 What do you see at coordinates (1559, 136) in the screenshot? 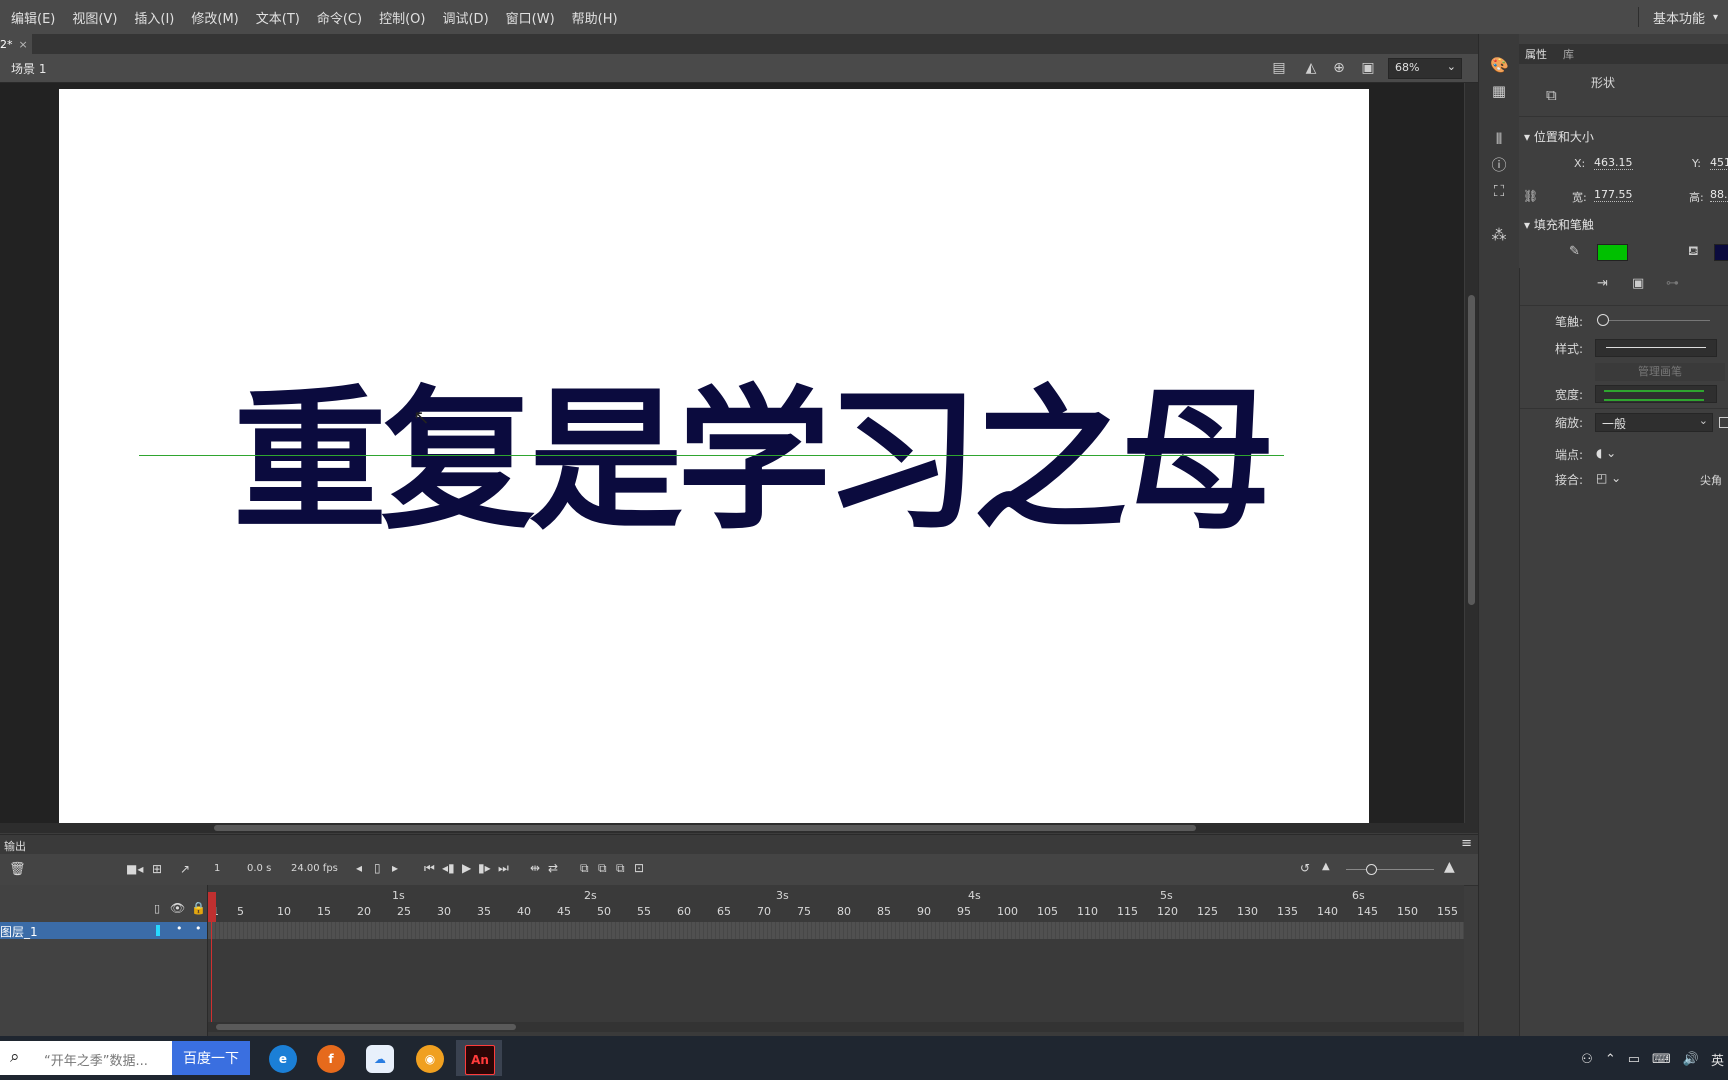
I see `position-size-section: ▾ 位置和大小` at bounding box center [1559, 136].